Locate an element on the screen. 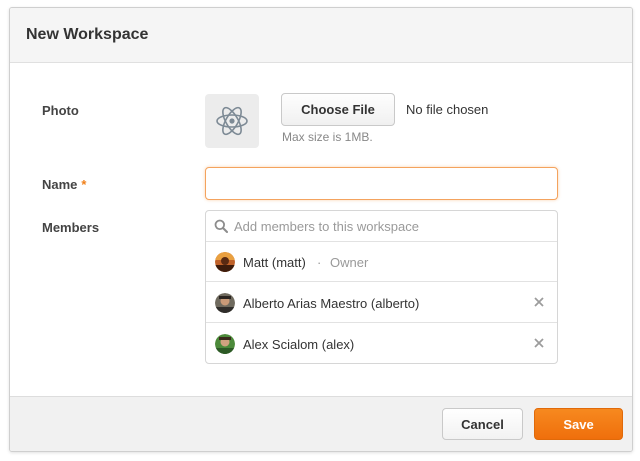 This screenshot has width=640, height=461. member-role: Owner is located at coordinates (349, 262).